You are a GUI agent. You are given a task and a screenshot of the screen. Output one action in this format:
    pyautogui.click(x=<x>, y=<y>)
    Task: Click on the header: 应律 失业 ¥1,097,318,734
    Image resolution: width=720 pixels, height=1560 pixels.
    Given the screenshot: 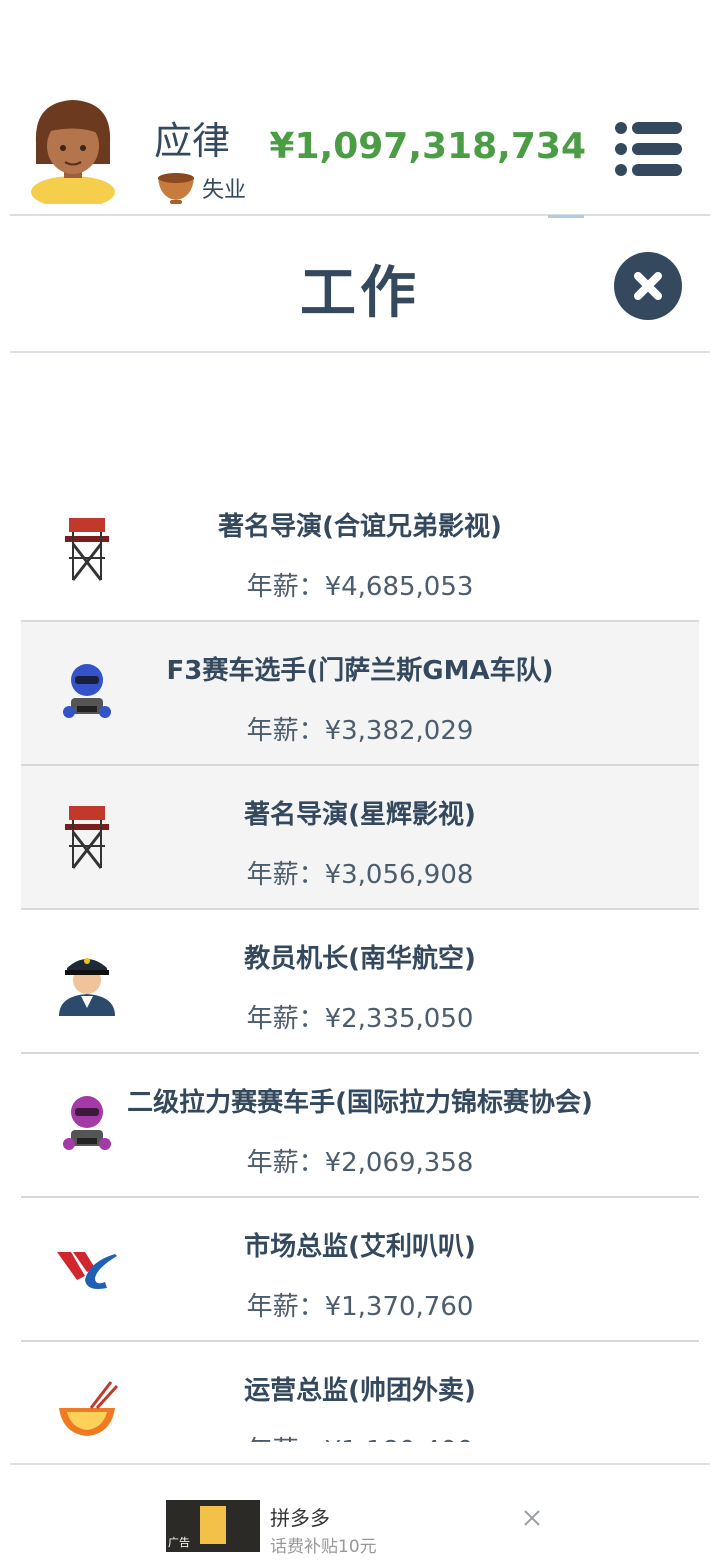 What is the action you would take?
    pyautogui.click(x=360, y=109)
    